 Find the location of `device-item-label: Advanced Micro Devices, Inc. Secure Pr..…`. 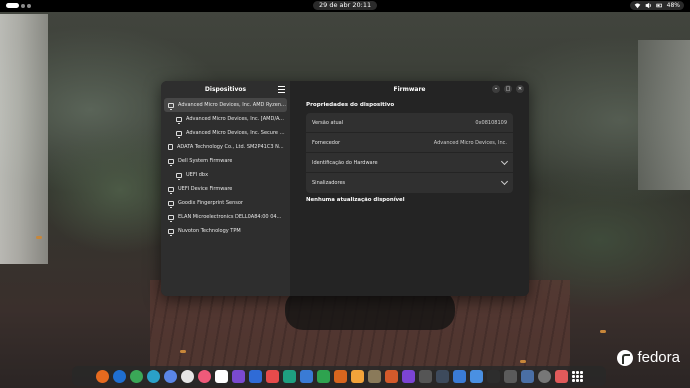

device-item-label: Advanced Micro Devices, Inc. Secure Pr..… is located at coordinates (236, 133).